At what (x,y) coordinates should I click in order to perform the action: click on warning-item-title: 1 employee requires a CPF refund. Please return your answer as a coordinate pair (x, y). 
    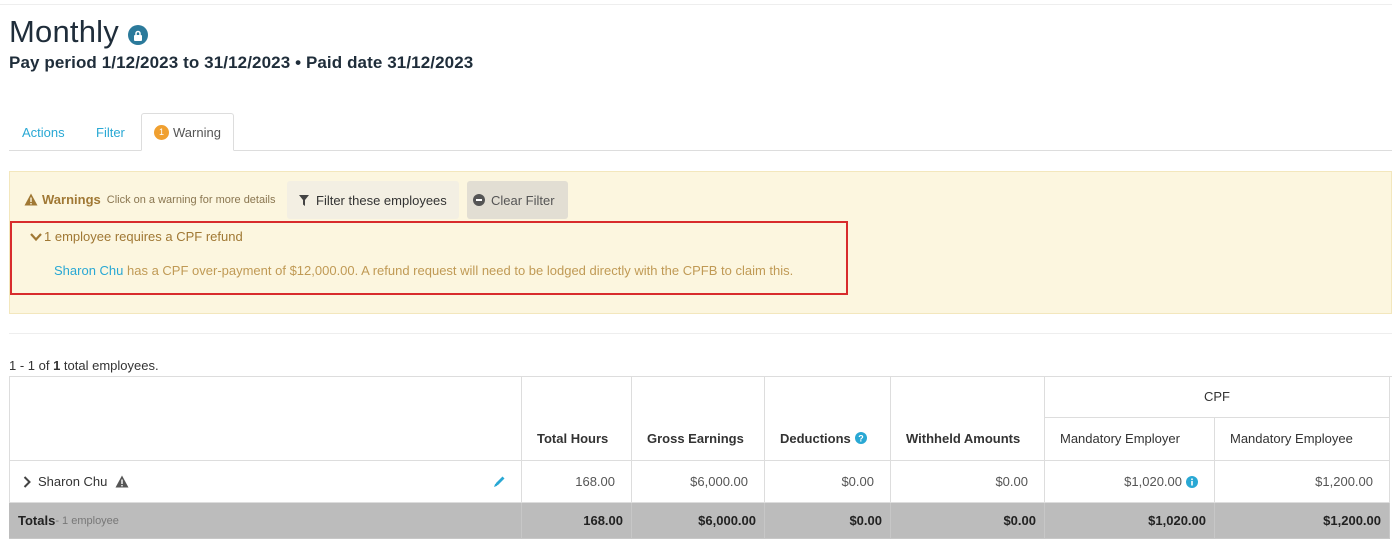
    Looking at the image, I should click on (143, 236).